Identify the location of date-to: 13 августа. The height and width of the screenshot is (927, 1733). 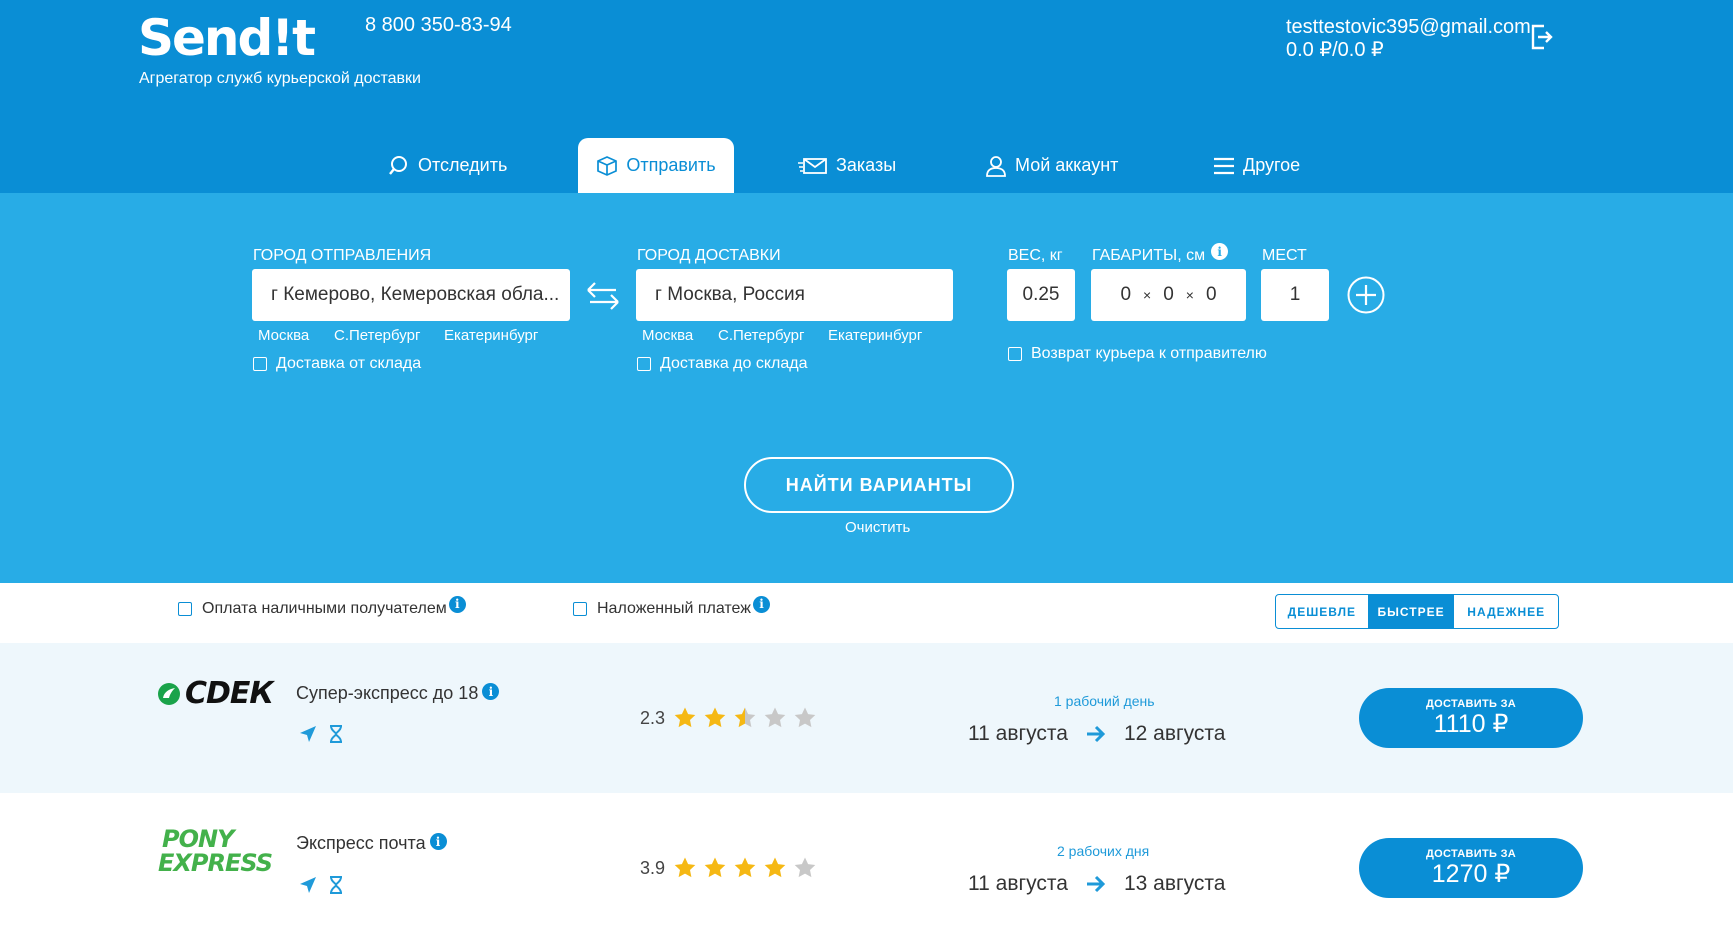
(1174, 883).